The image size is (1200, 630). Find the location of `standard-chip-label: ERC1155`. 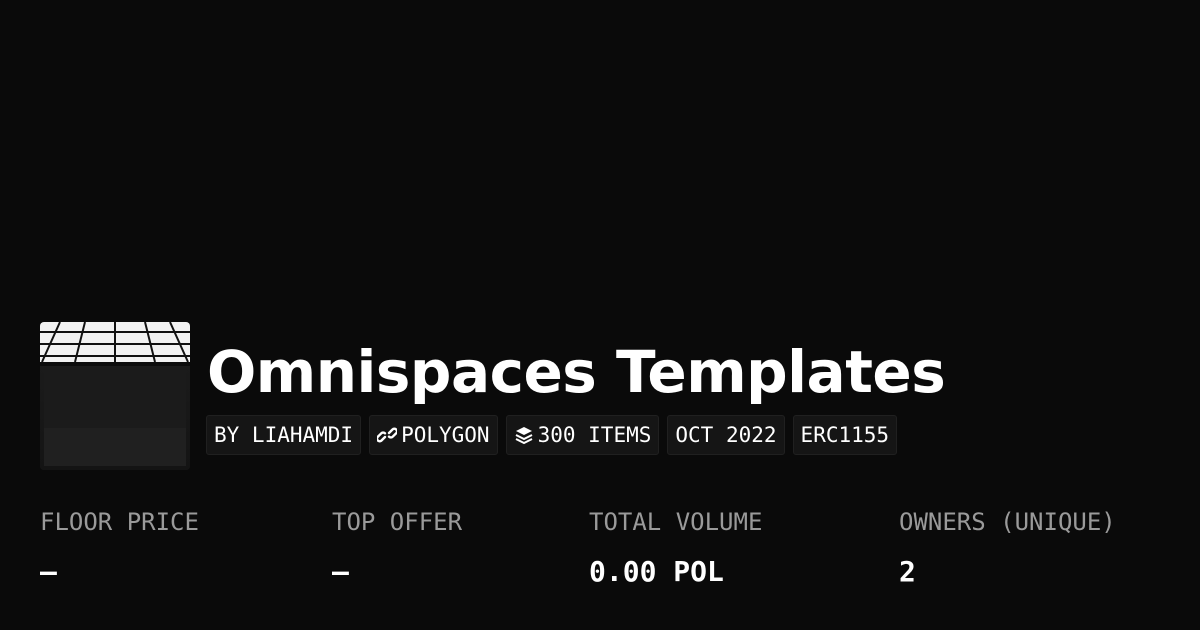

standard-chip-label: ERC1155 is located at coordinates (845, 435).